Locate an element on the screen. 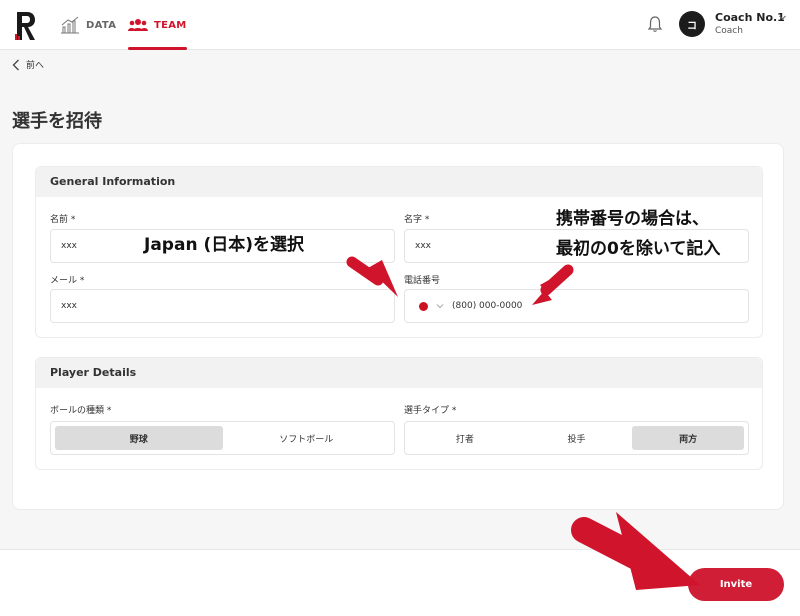 This screenshot has width=800, height=616. arrow-to-phone is located at coordinates (553, 284).